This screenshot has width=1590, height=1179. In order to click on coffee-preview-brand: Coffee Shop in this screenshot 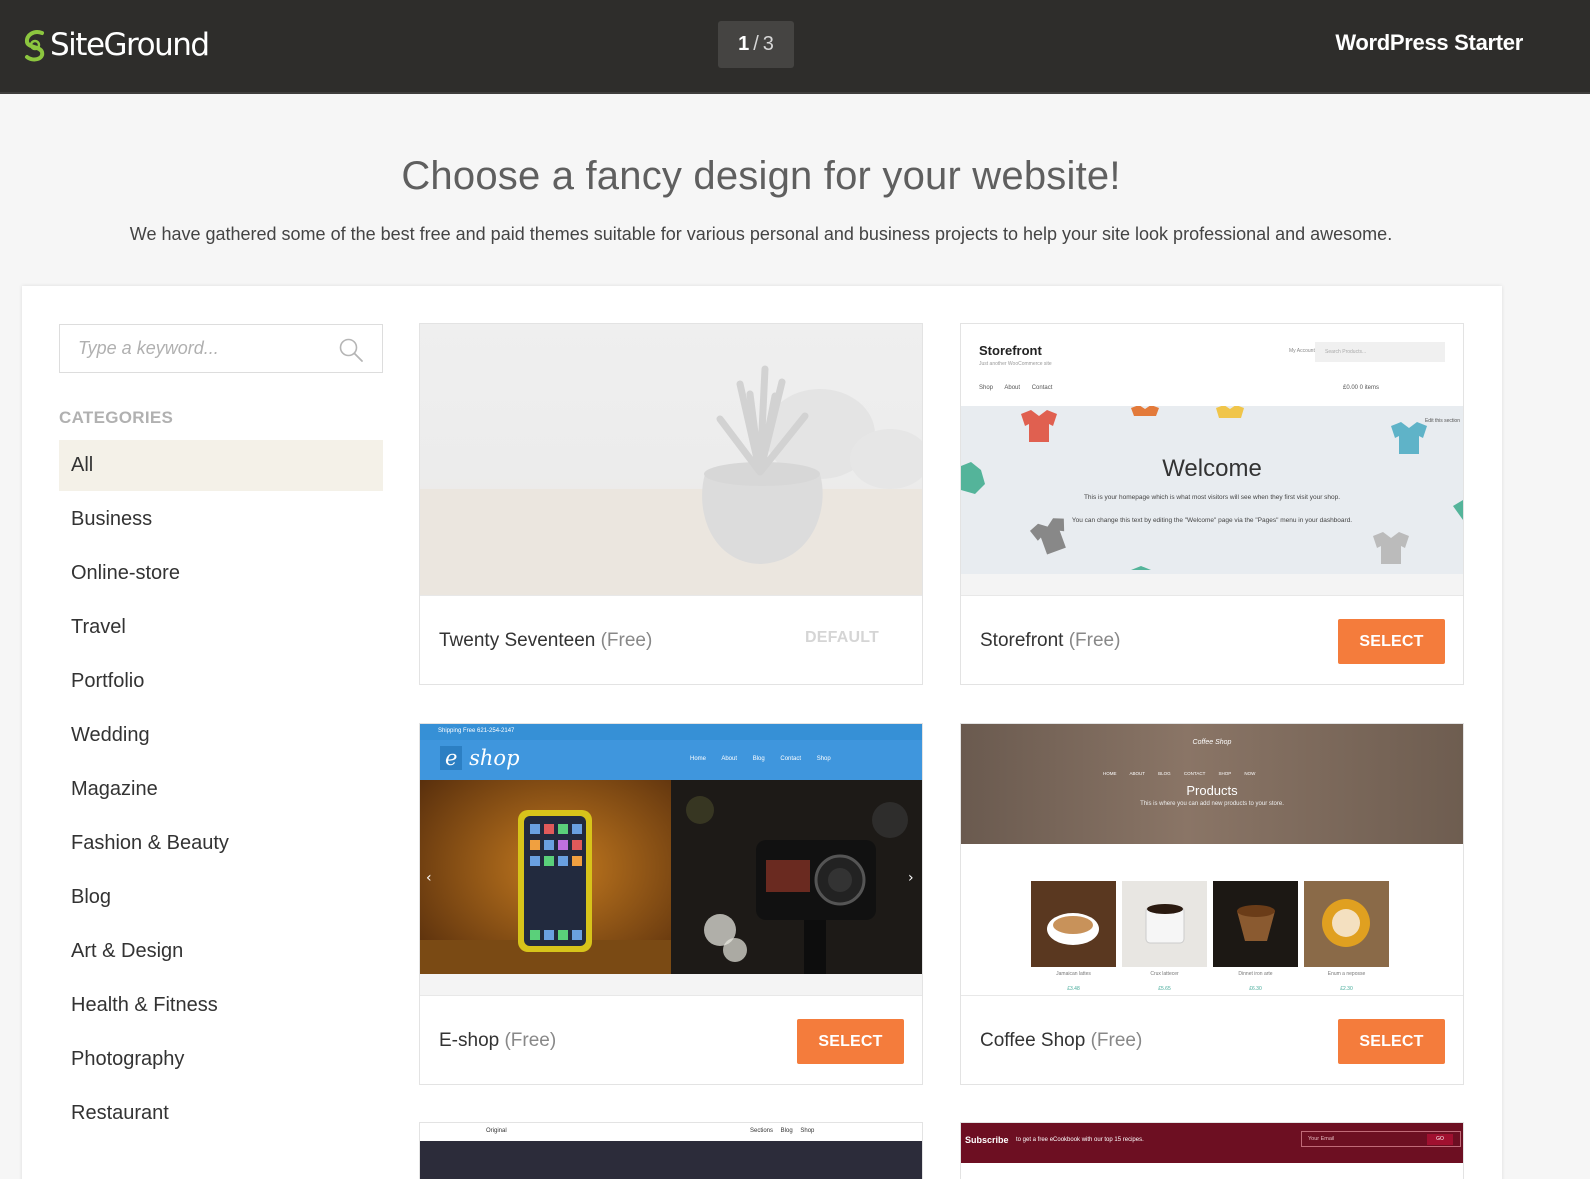, I will do `click(1212, 742)`.